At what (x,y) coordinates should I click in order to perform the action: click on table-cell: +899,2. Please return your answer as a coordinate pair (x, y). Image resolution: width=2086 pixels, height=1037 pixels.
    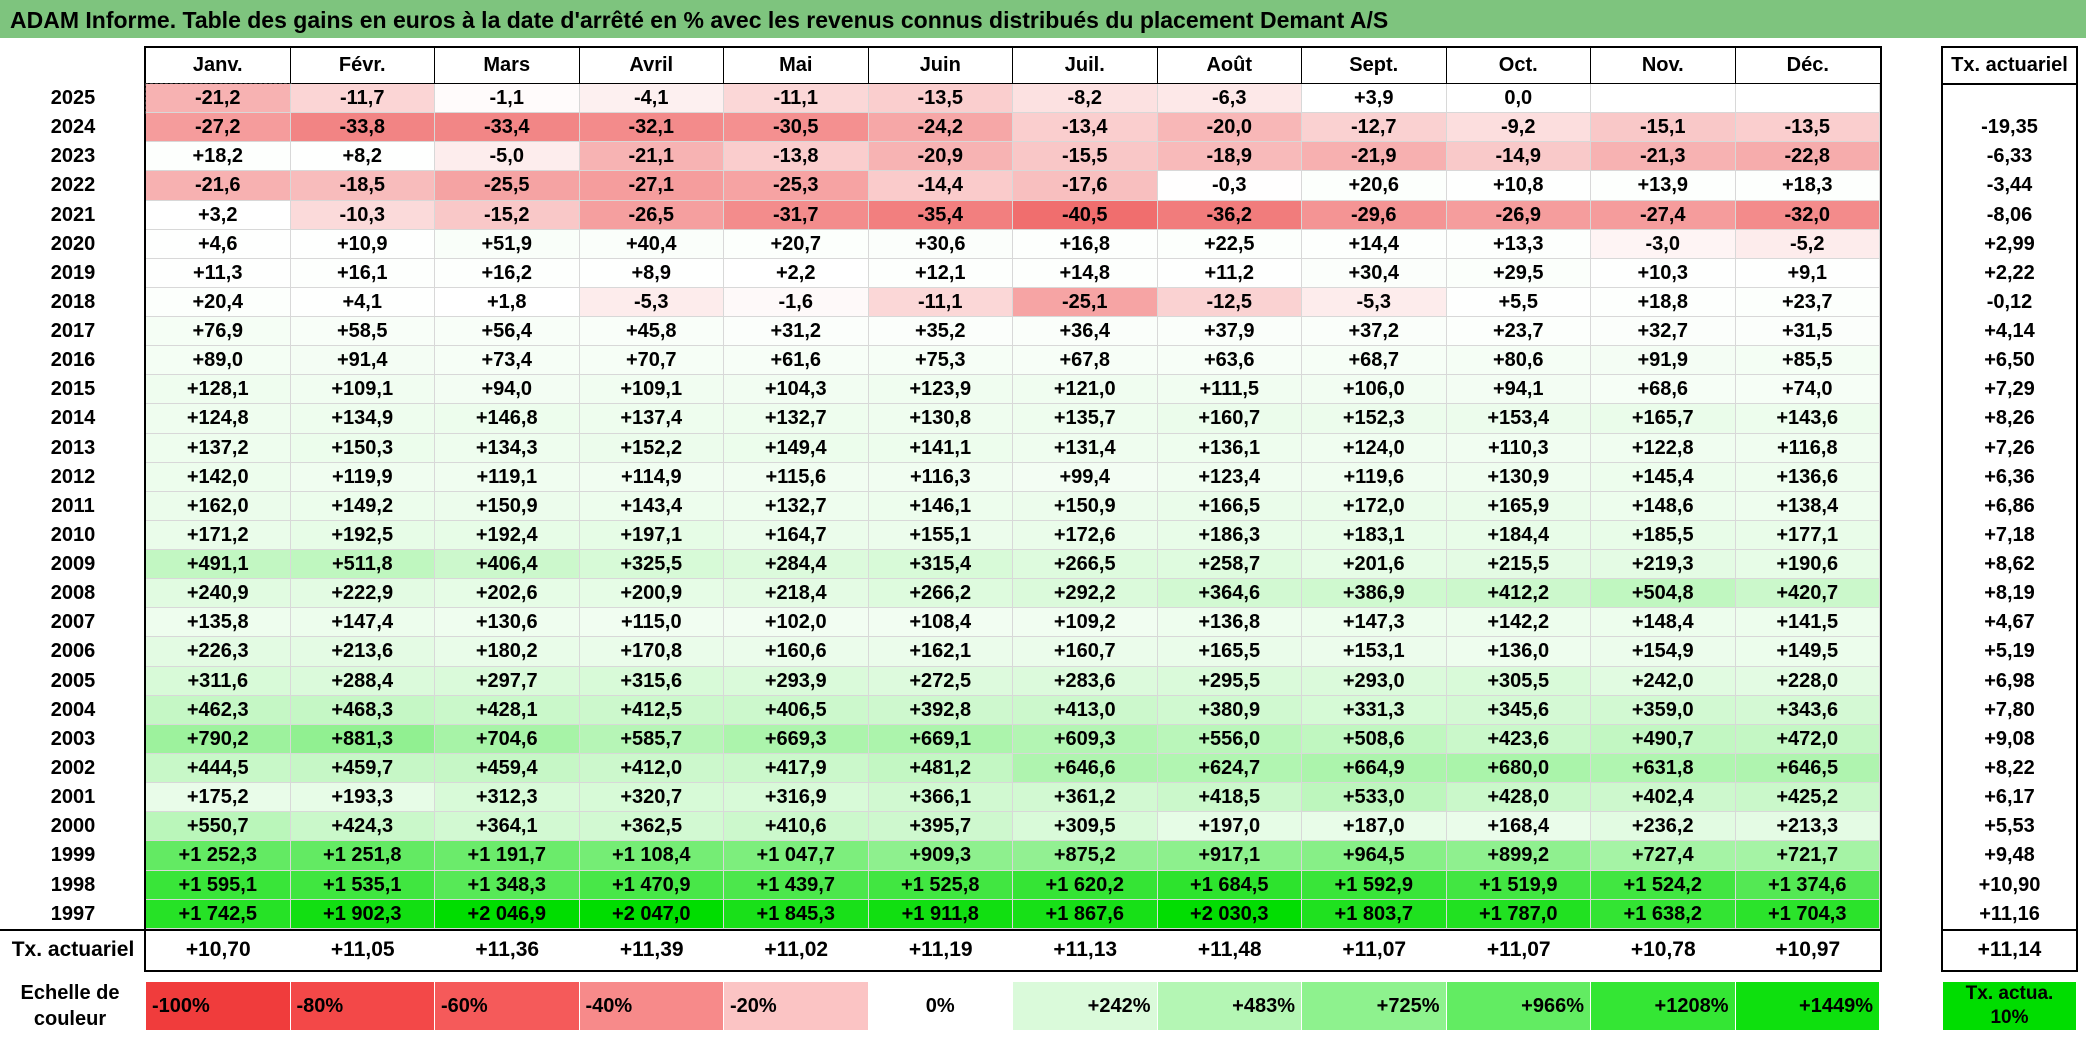
    Looking at the image, I should click on (1518, 856).